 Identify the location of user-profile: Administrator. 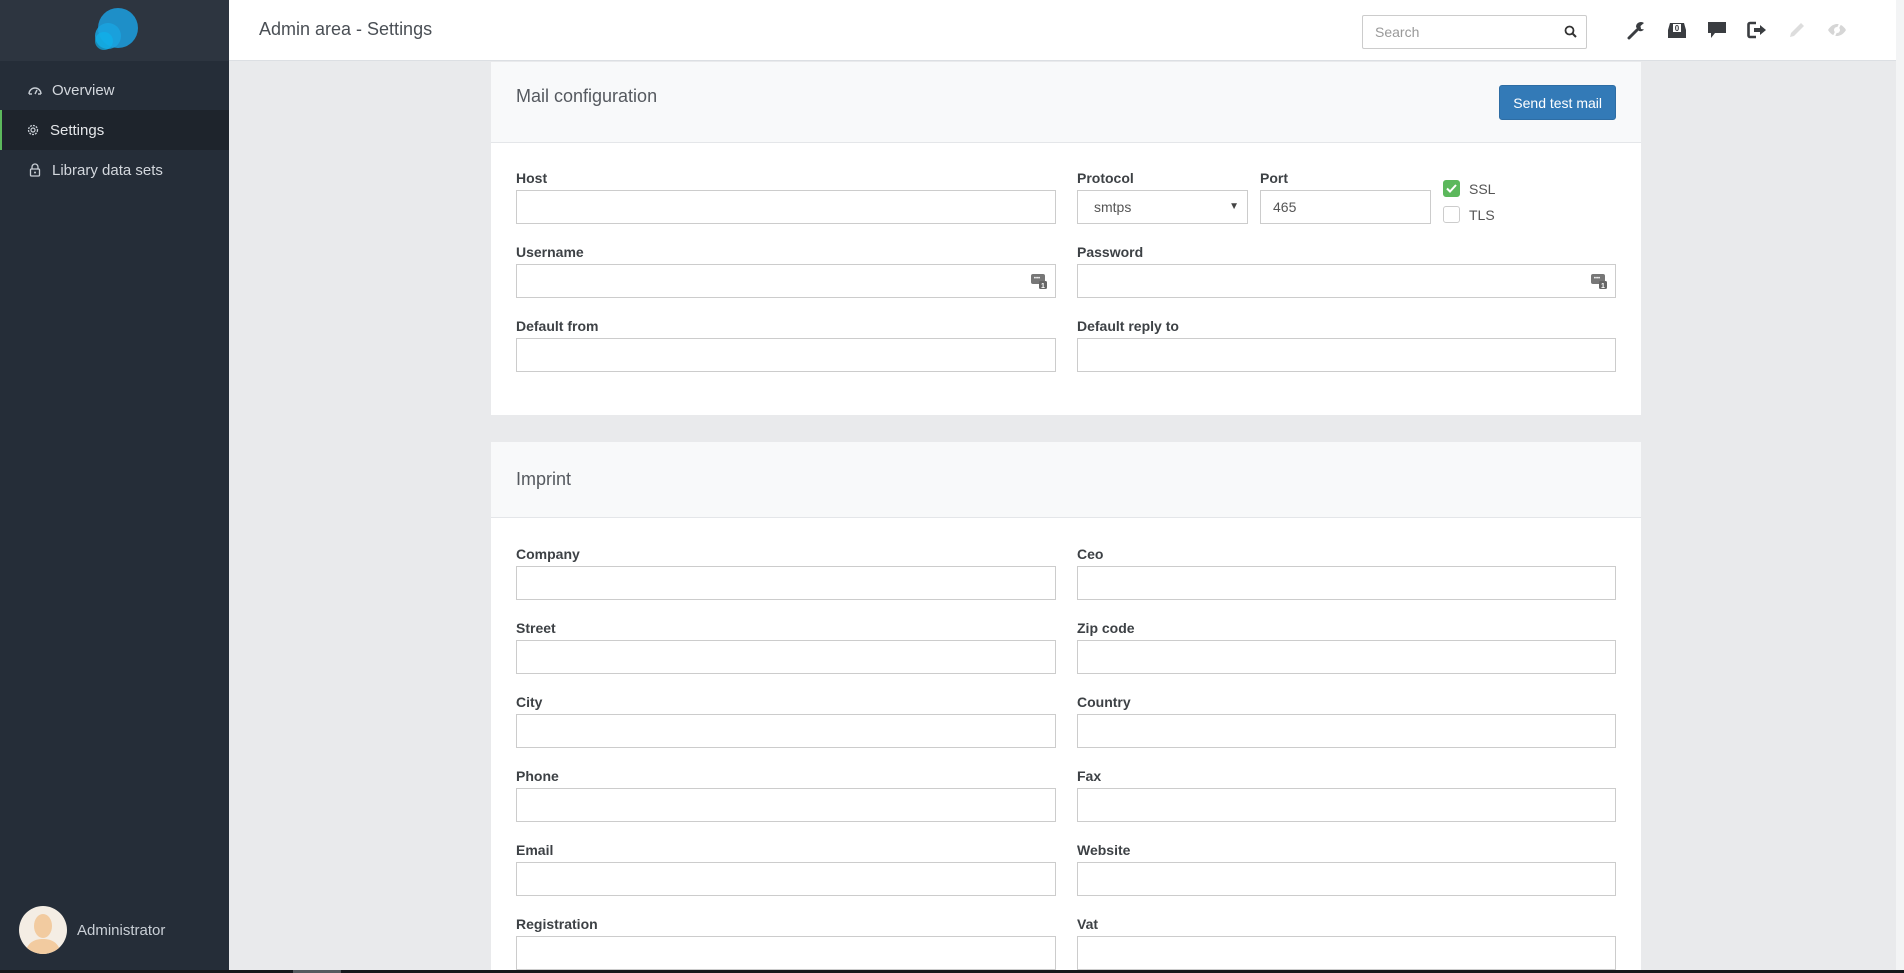
(92, 930).